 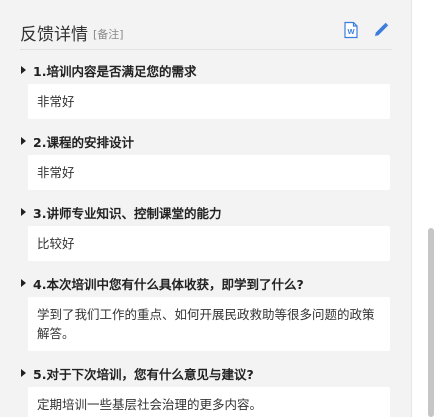 What do you see at coordinates (83, 142) in the screenshot?
I see `question-text: 2.课程的安排设计` at bounding box center [83, 142].